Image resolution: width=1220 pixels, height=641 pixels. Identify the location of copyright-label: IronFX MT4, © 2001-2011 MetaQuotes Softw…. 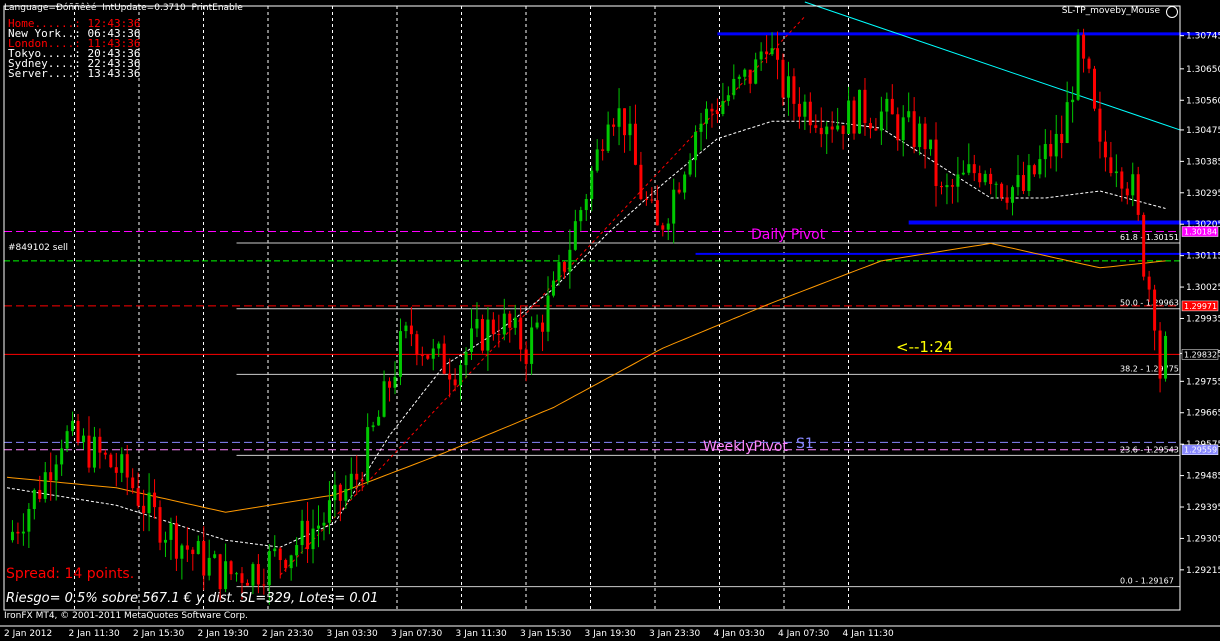
(126, 616).